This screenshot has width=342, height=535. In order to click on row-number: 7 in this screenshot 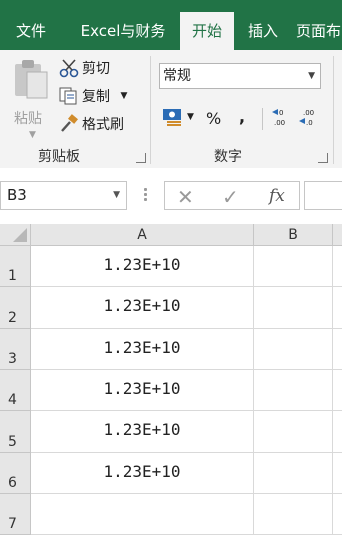, I will do `click(12, 524)`.